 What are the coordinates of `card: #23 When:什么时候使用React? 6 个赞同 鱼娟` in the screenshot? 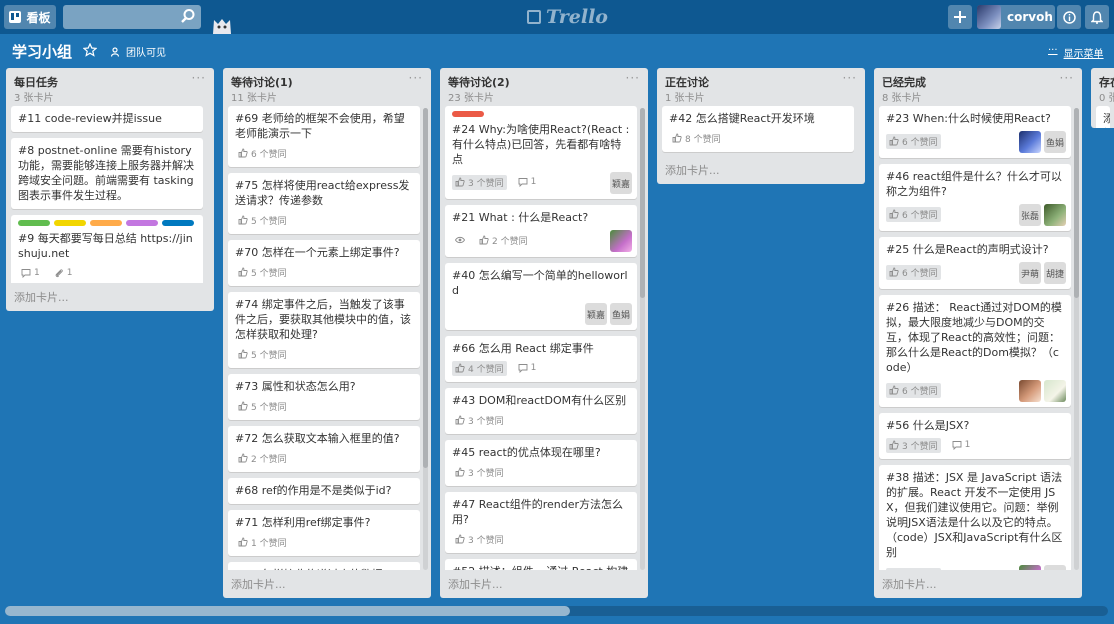 It's located at (975, 132).